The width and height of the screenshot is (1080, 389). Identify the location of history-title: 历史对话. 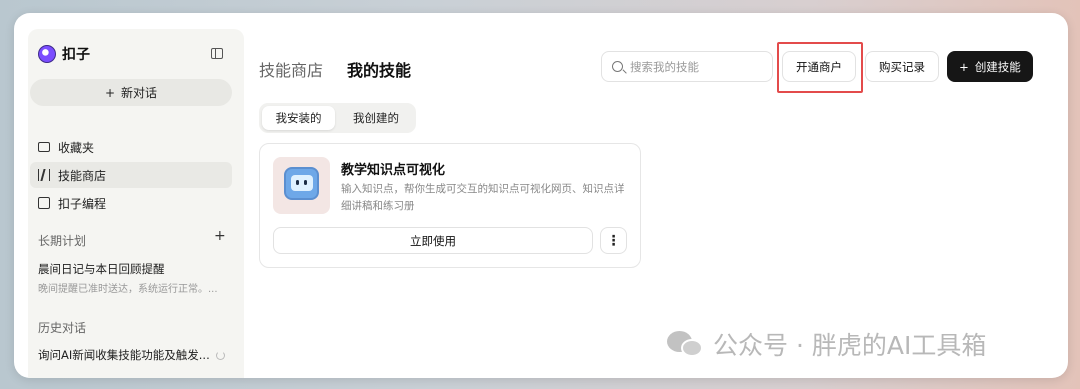
(62, 328).